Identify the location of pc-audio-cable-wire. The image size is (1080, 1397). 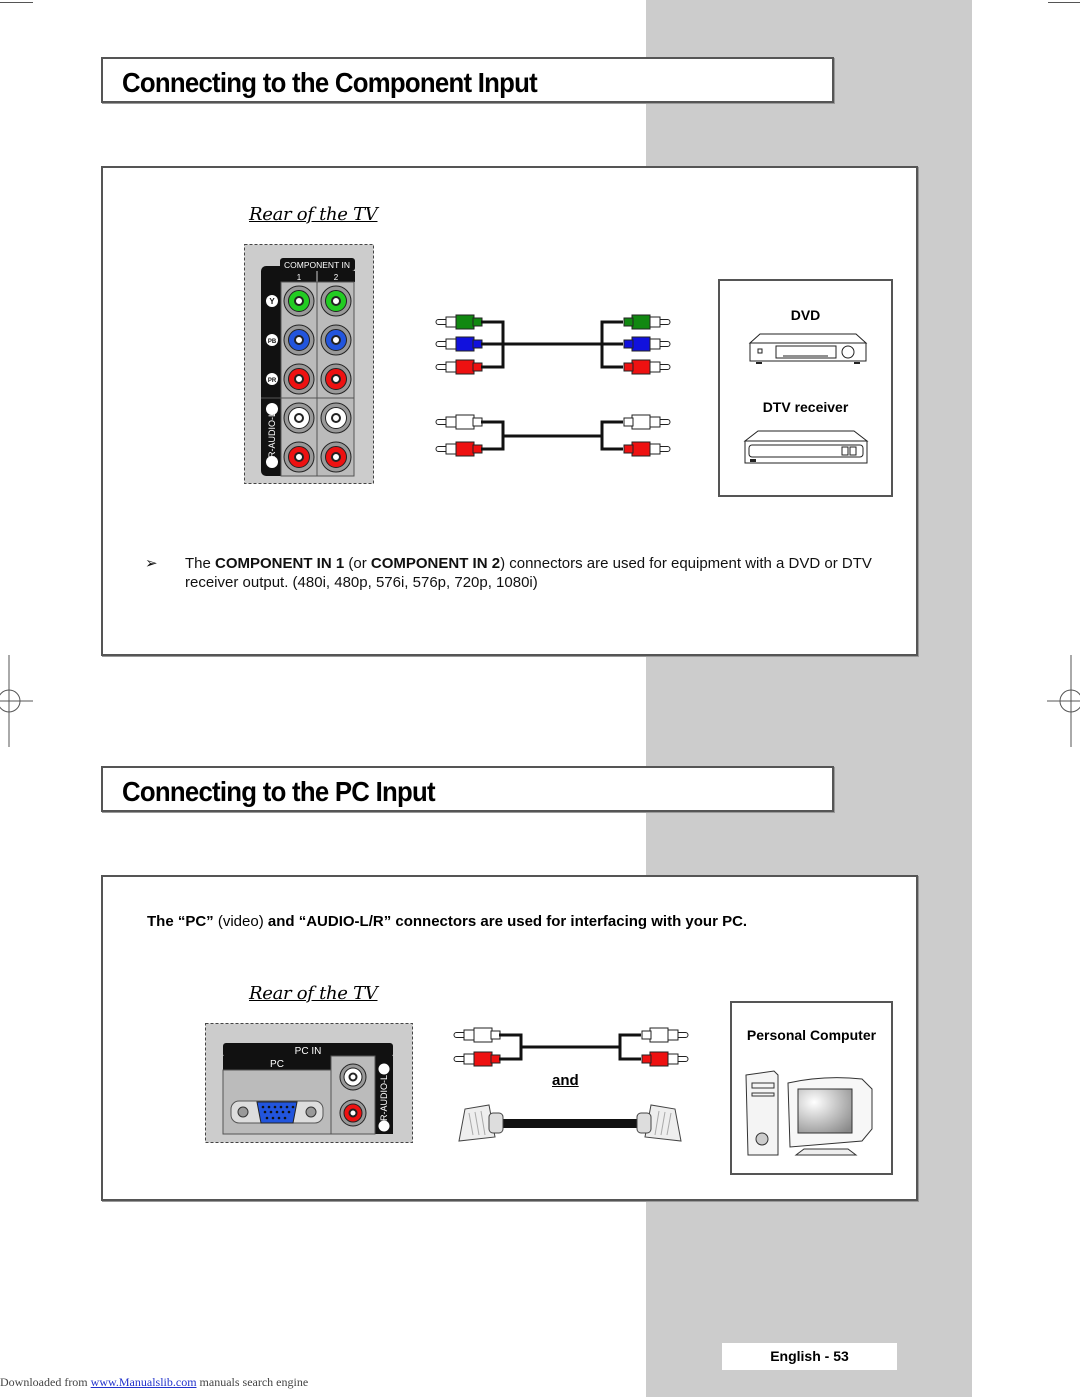
(570, 1047).